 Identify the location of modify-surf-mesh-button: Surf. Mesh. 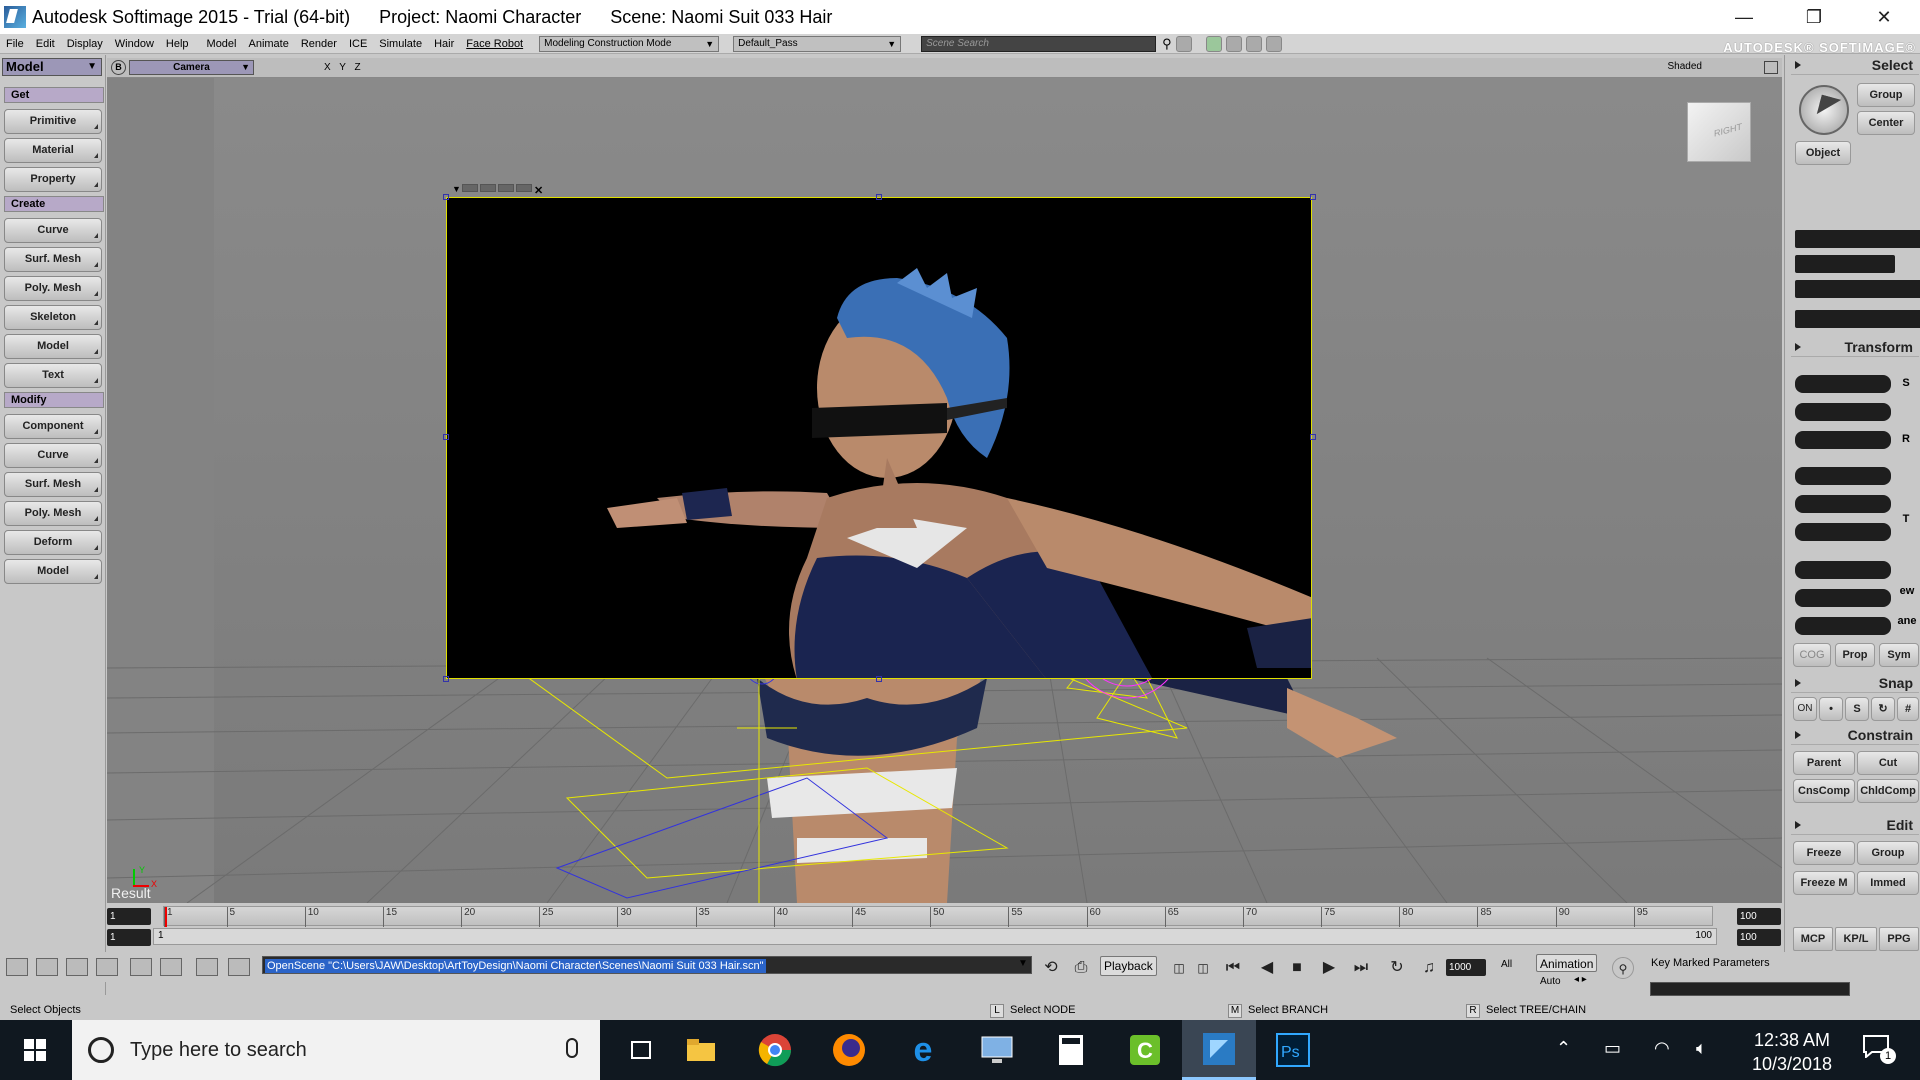
(53, 484).